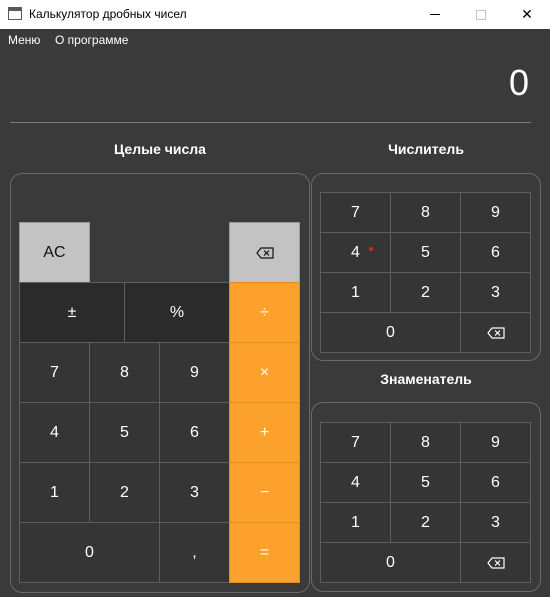 Image resolution: width=550 pixels, height=597 pixels. I want to click on window-title: Калькулятор дробных чисел, so click(108, 14).